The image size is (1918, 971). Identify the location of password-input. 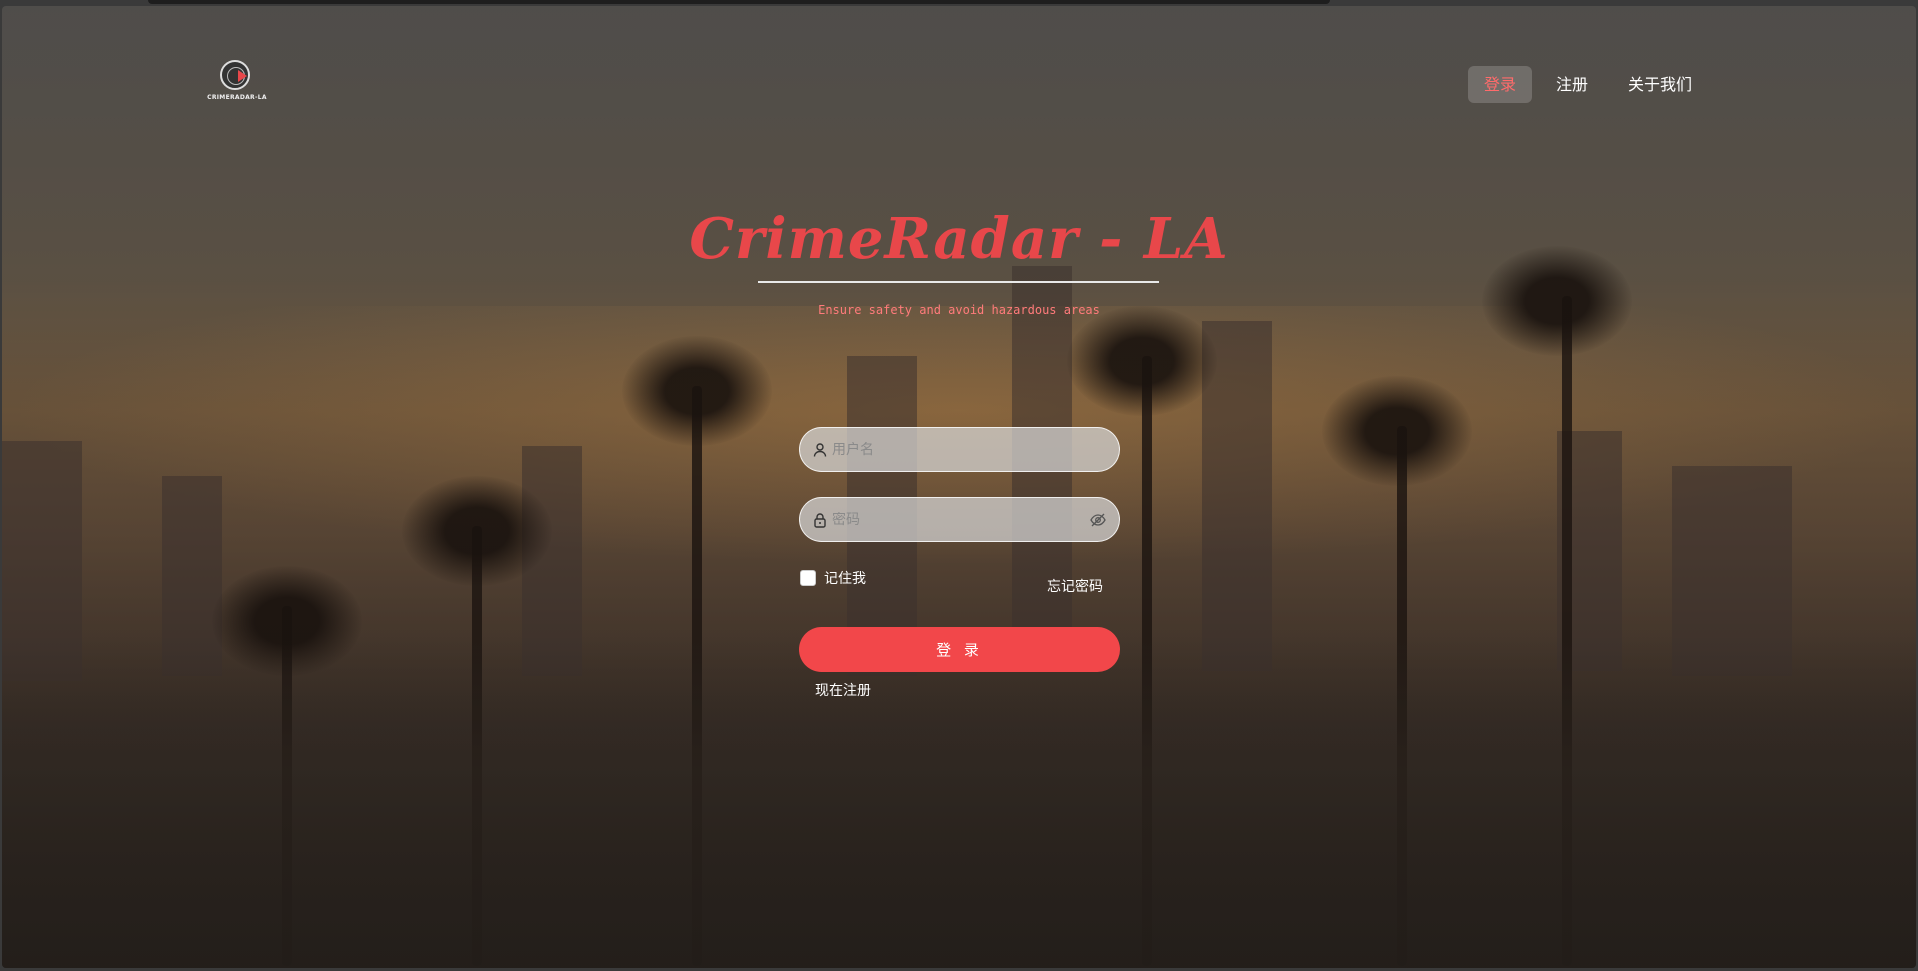
(960, 519).